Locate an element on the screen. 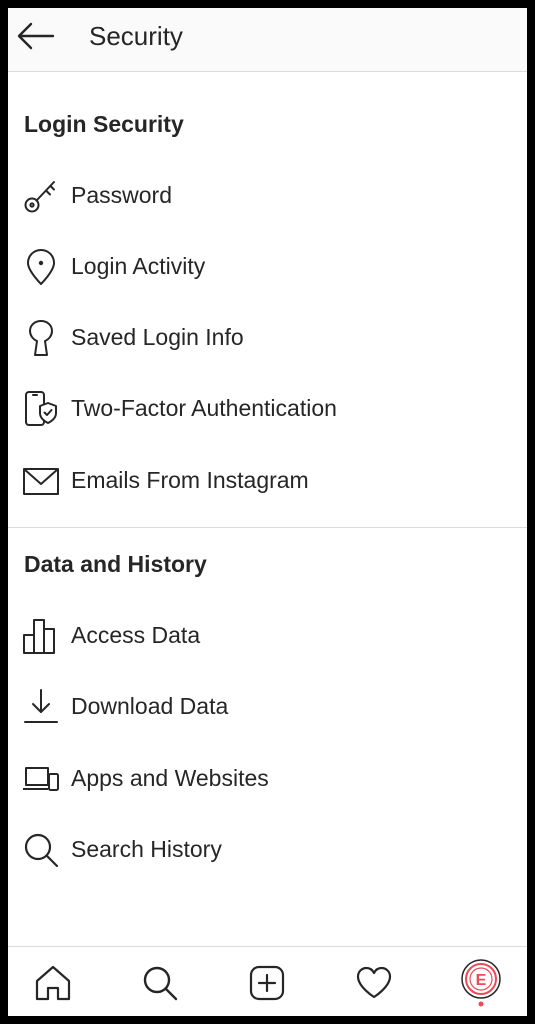 Image resolution: width=535 pixels, height=1024 pixels. activity-tab is located at coordinates (374, 983).